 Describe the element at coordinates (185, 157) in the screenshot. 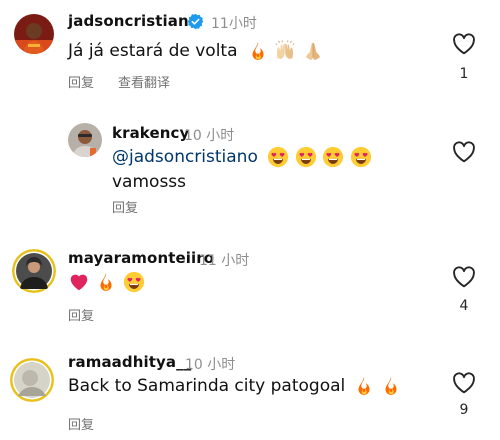

I see `mention-link: @jadsoncristiano` at that location.